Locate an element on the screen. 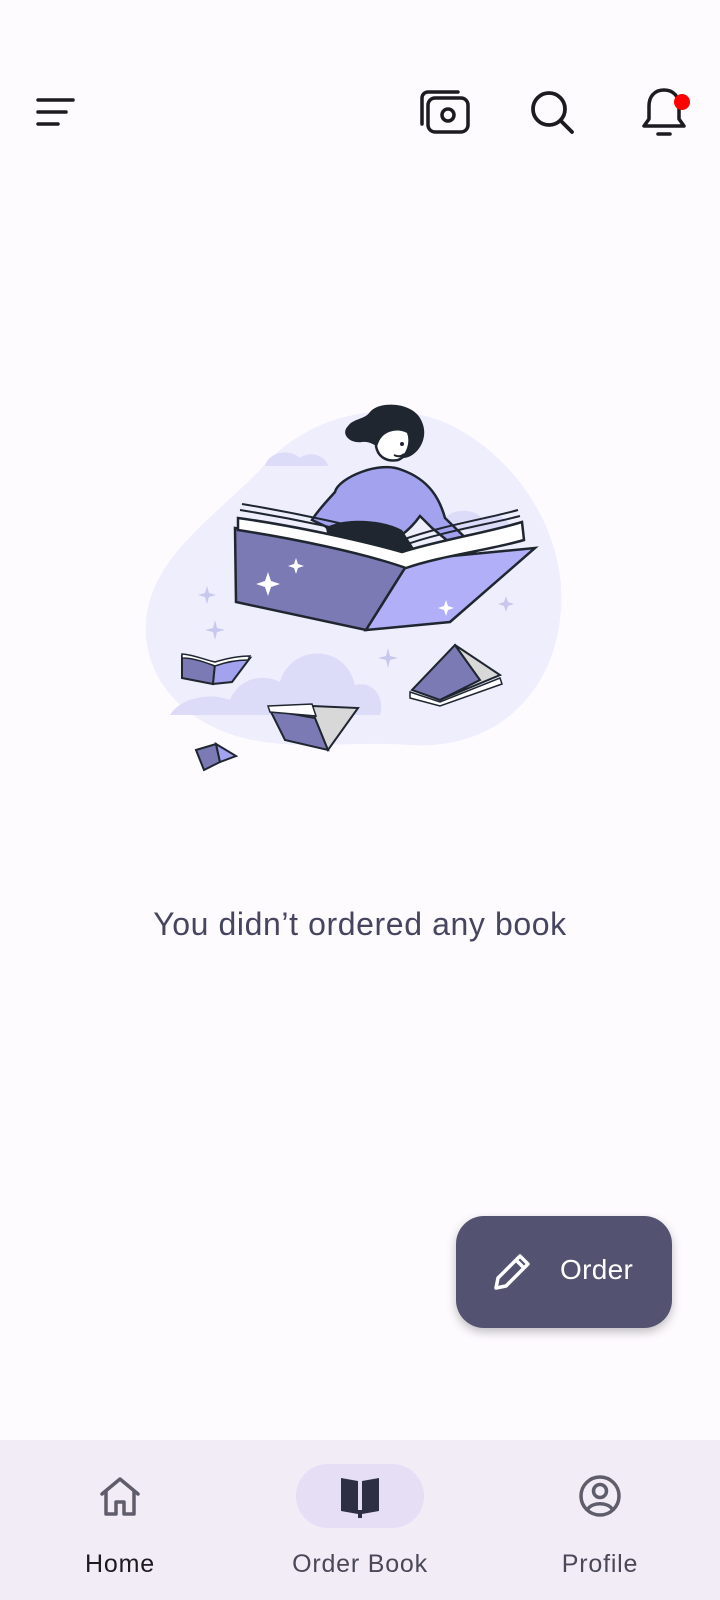 Image resolution: width=720 pixels, height=1600 pixels. menu-icon is located at coordinates (55, 112).